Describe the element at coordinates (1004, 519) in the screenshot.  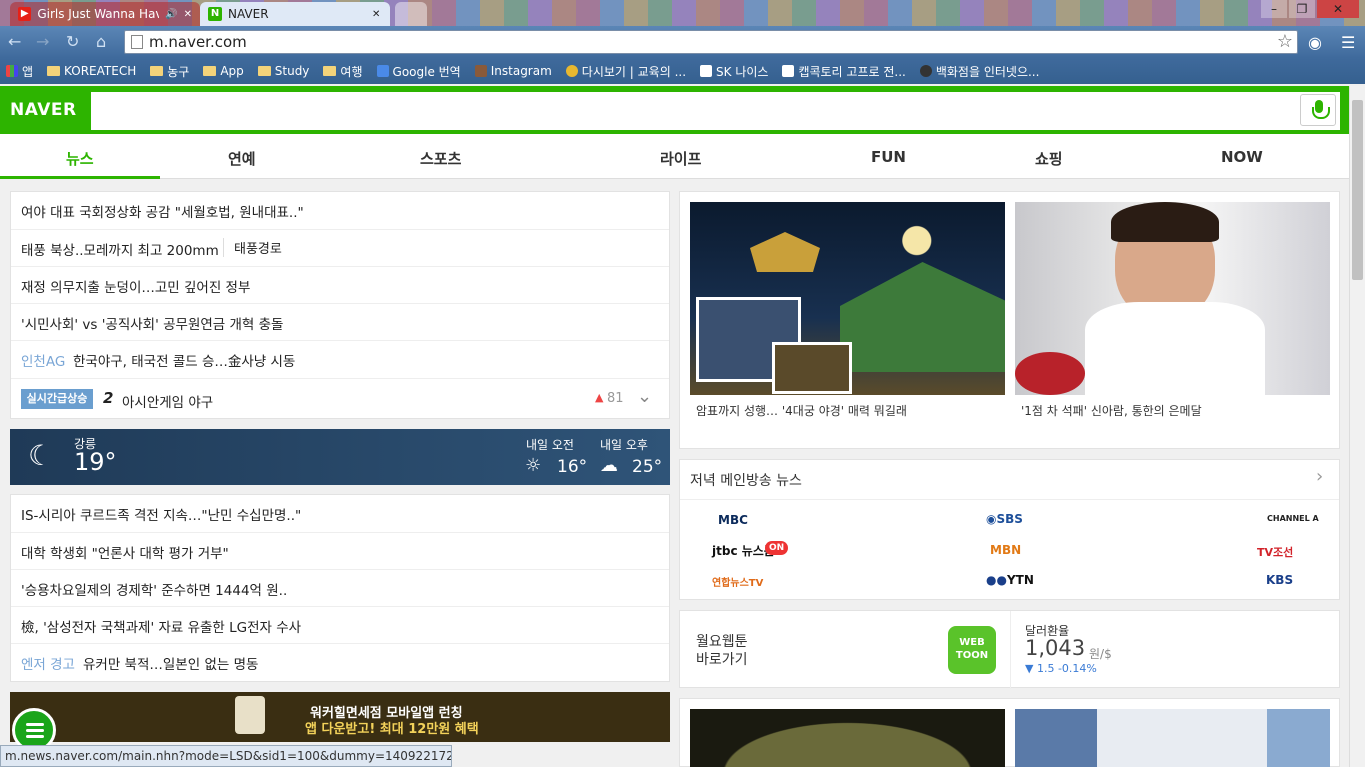
I see `sbs-logo: ◉SBS` at that location.